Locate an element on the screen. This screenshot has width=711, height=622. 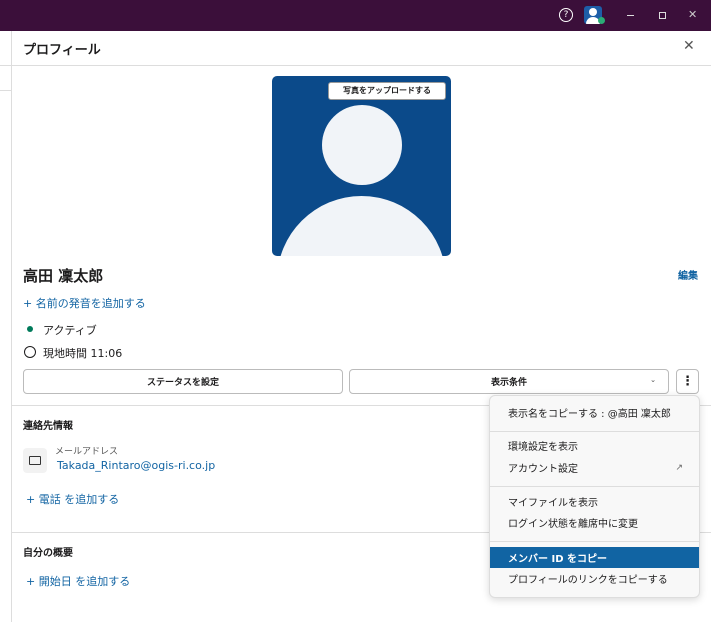
help-icon: ? is located at coordinates (566, 15).